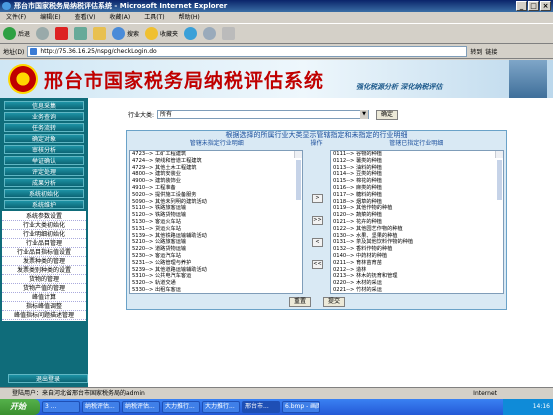 This screenshot has height=415, width=553. Describe the element at coordinates (62, 33) in the screenshot. I see `stop-icon` at that location.